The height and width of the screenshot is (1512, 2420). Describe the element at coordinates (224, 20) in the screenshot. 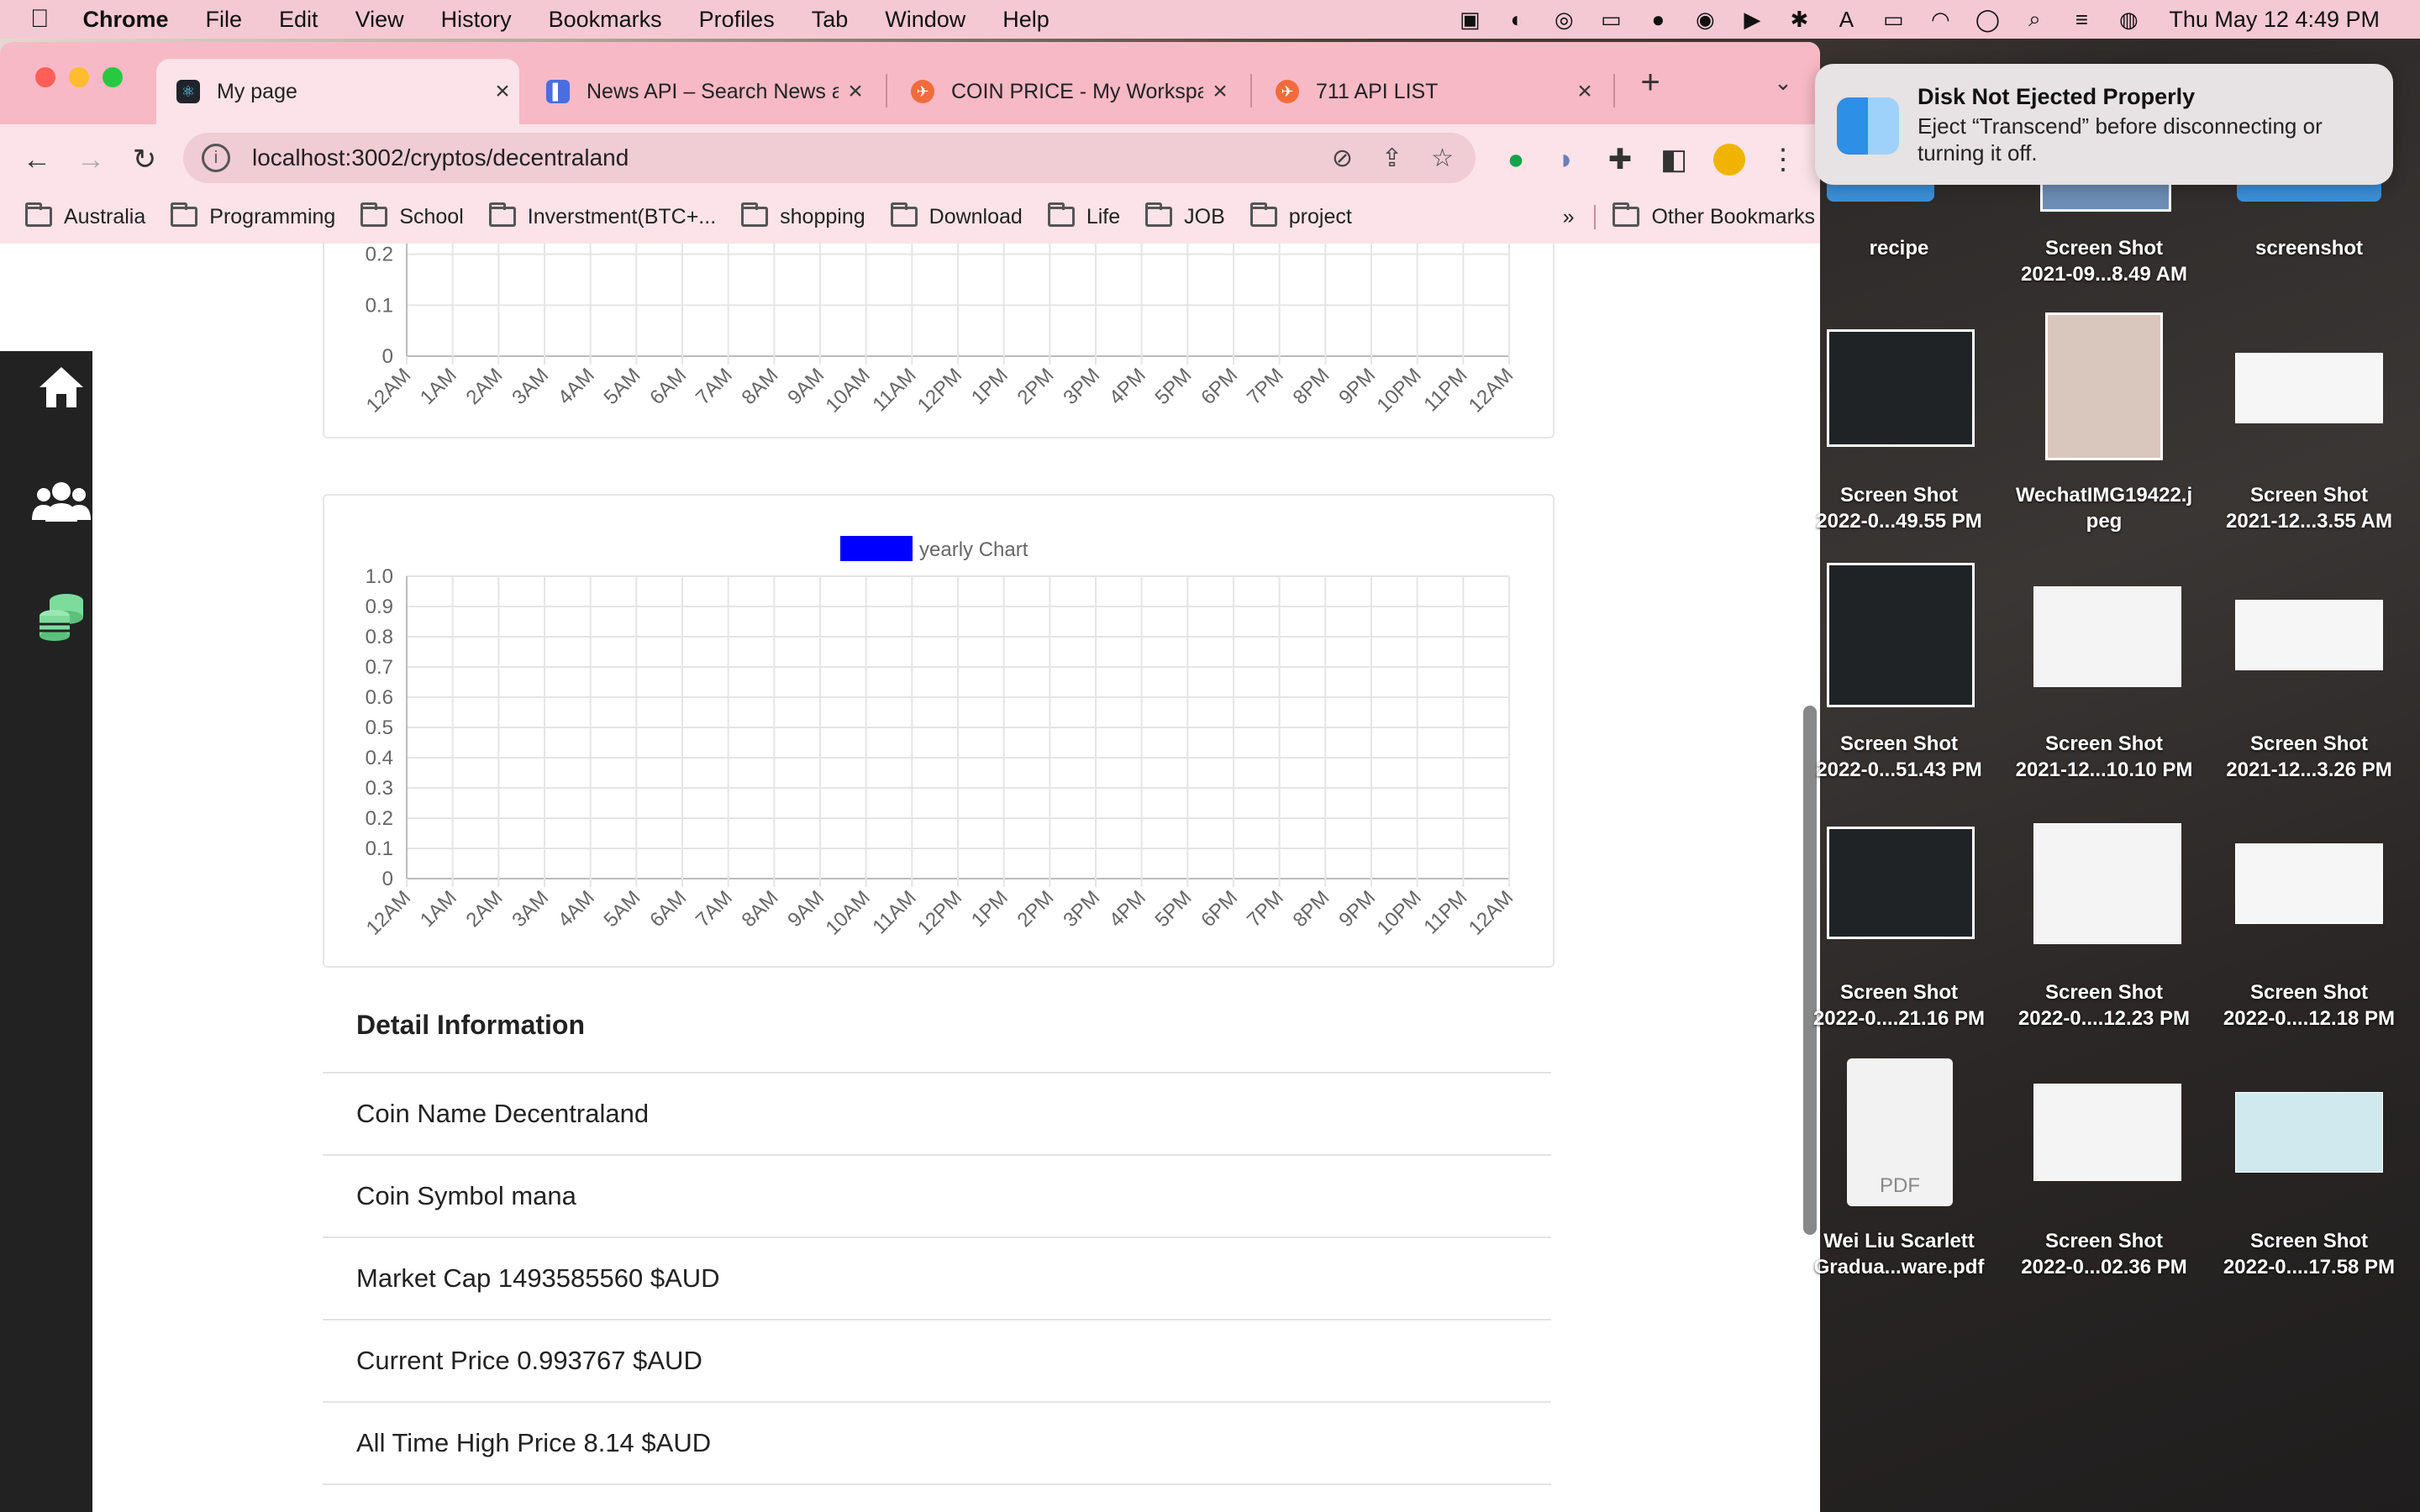

I see `menu-file: File` at that location.